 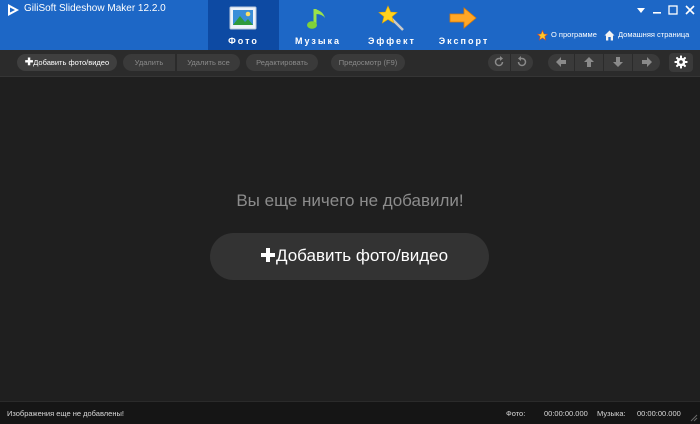 I want to click on add-photo-video-button: ✚Добавить фото/видео, so click(x=67, y=62).